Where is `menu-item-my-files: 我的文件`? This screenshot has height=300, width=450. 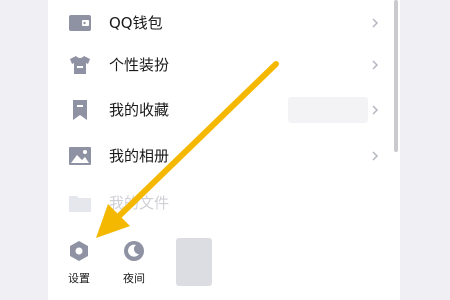 menu-item-my-files: 我的文件 is located at coordinates (224, 203).